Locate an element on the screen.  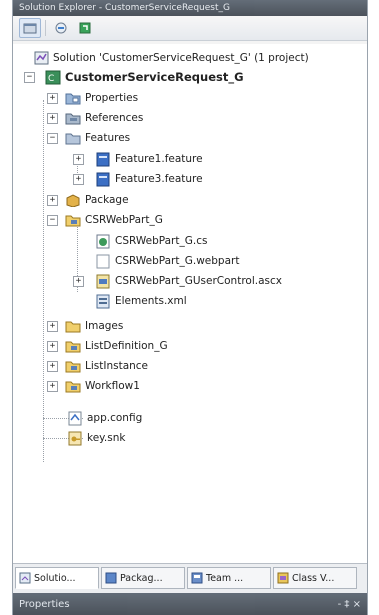
tree-item-csrwebpart: CSRWebPart_G is located at coordinates (114, 220).